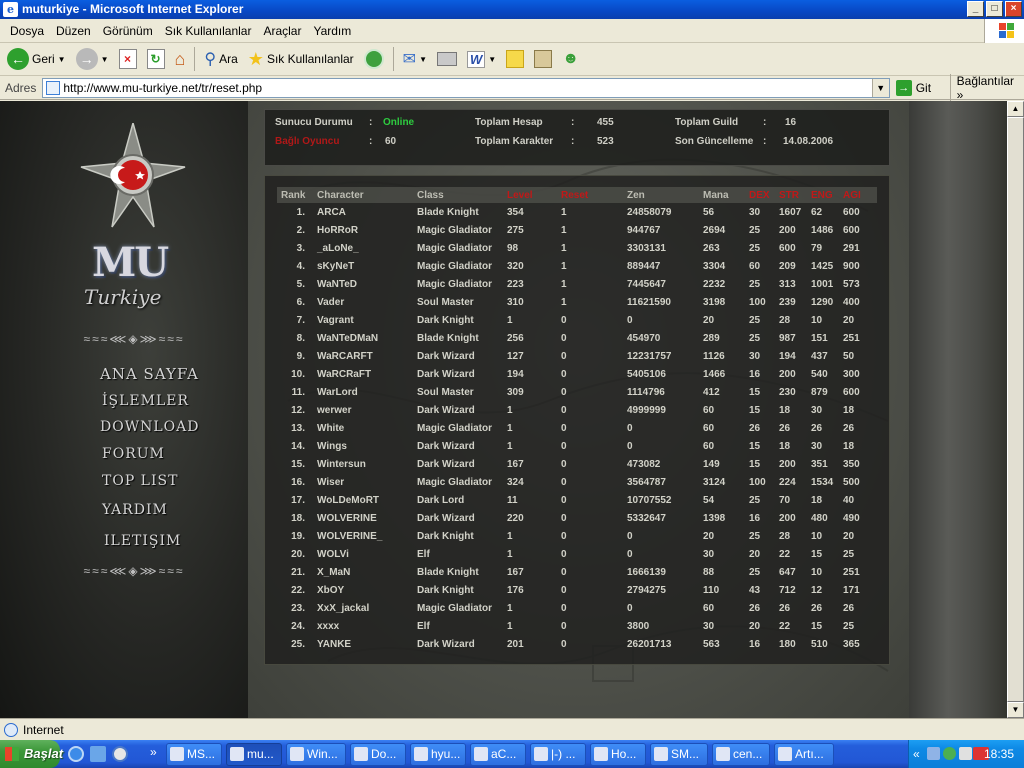 The height and width of the screenshot is (768, 1024). What do you see at coordinates (492, 59) in the screenshot?
I see `edit-dropdown-icon: ▼` at bounding box center [492, 59].